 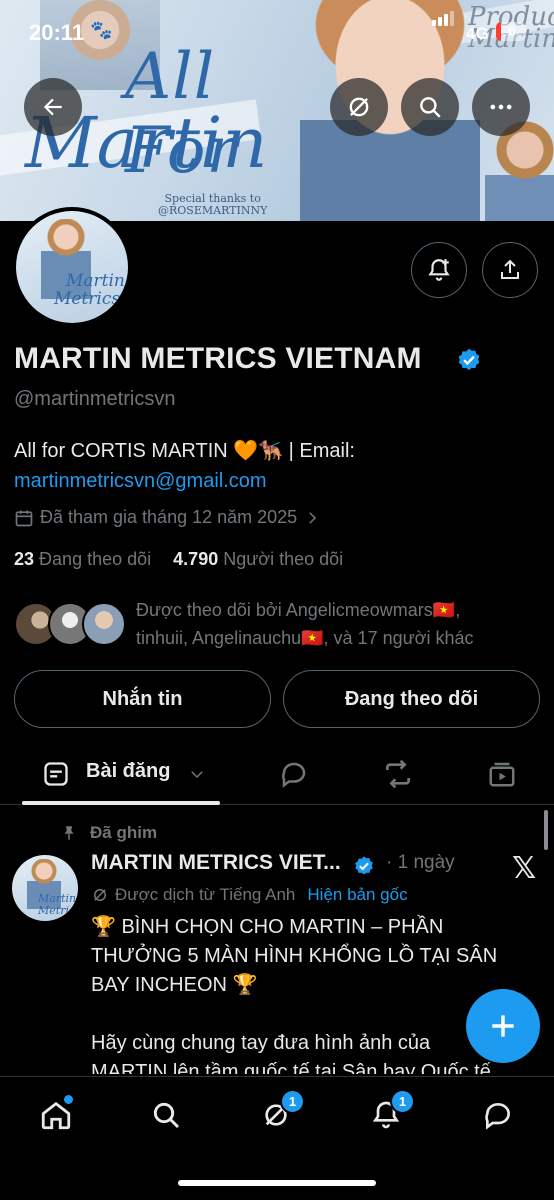 What do you see at coordinates (95, 559) in the screenshot?
I see `following-label: Đang theo dõi` at bounding box center [95, 559].